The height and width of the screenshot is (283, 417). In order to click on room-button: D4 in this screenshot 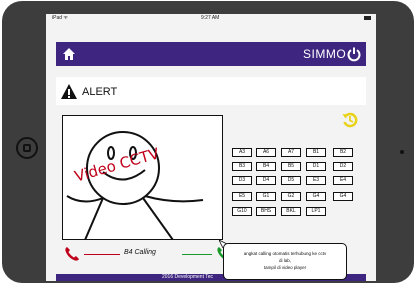, I will do `click(266, 180)`.